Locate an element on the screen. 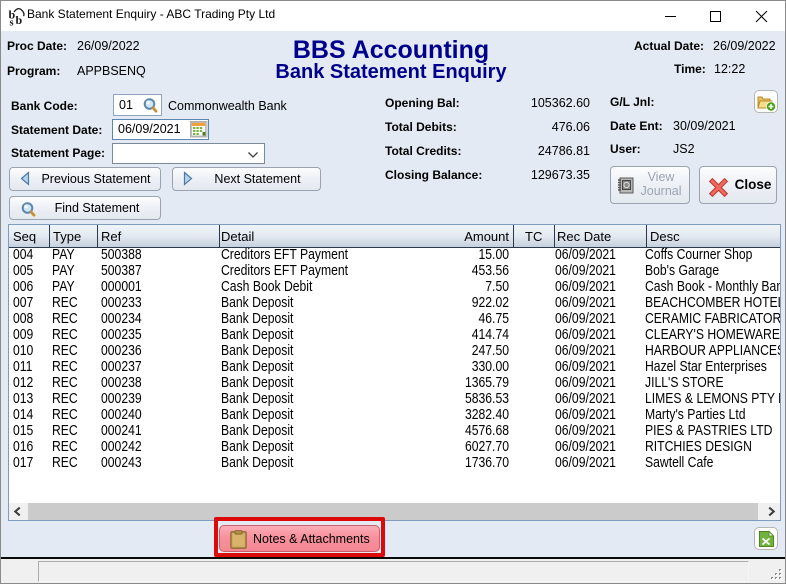 This screenshot has height=584, width=786. svg-text: s is located at coordinates (12, 22).